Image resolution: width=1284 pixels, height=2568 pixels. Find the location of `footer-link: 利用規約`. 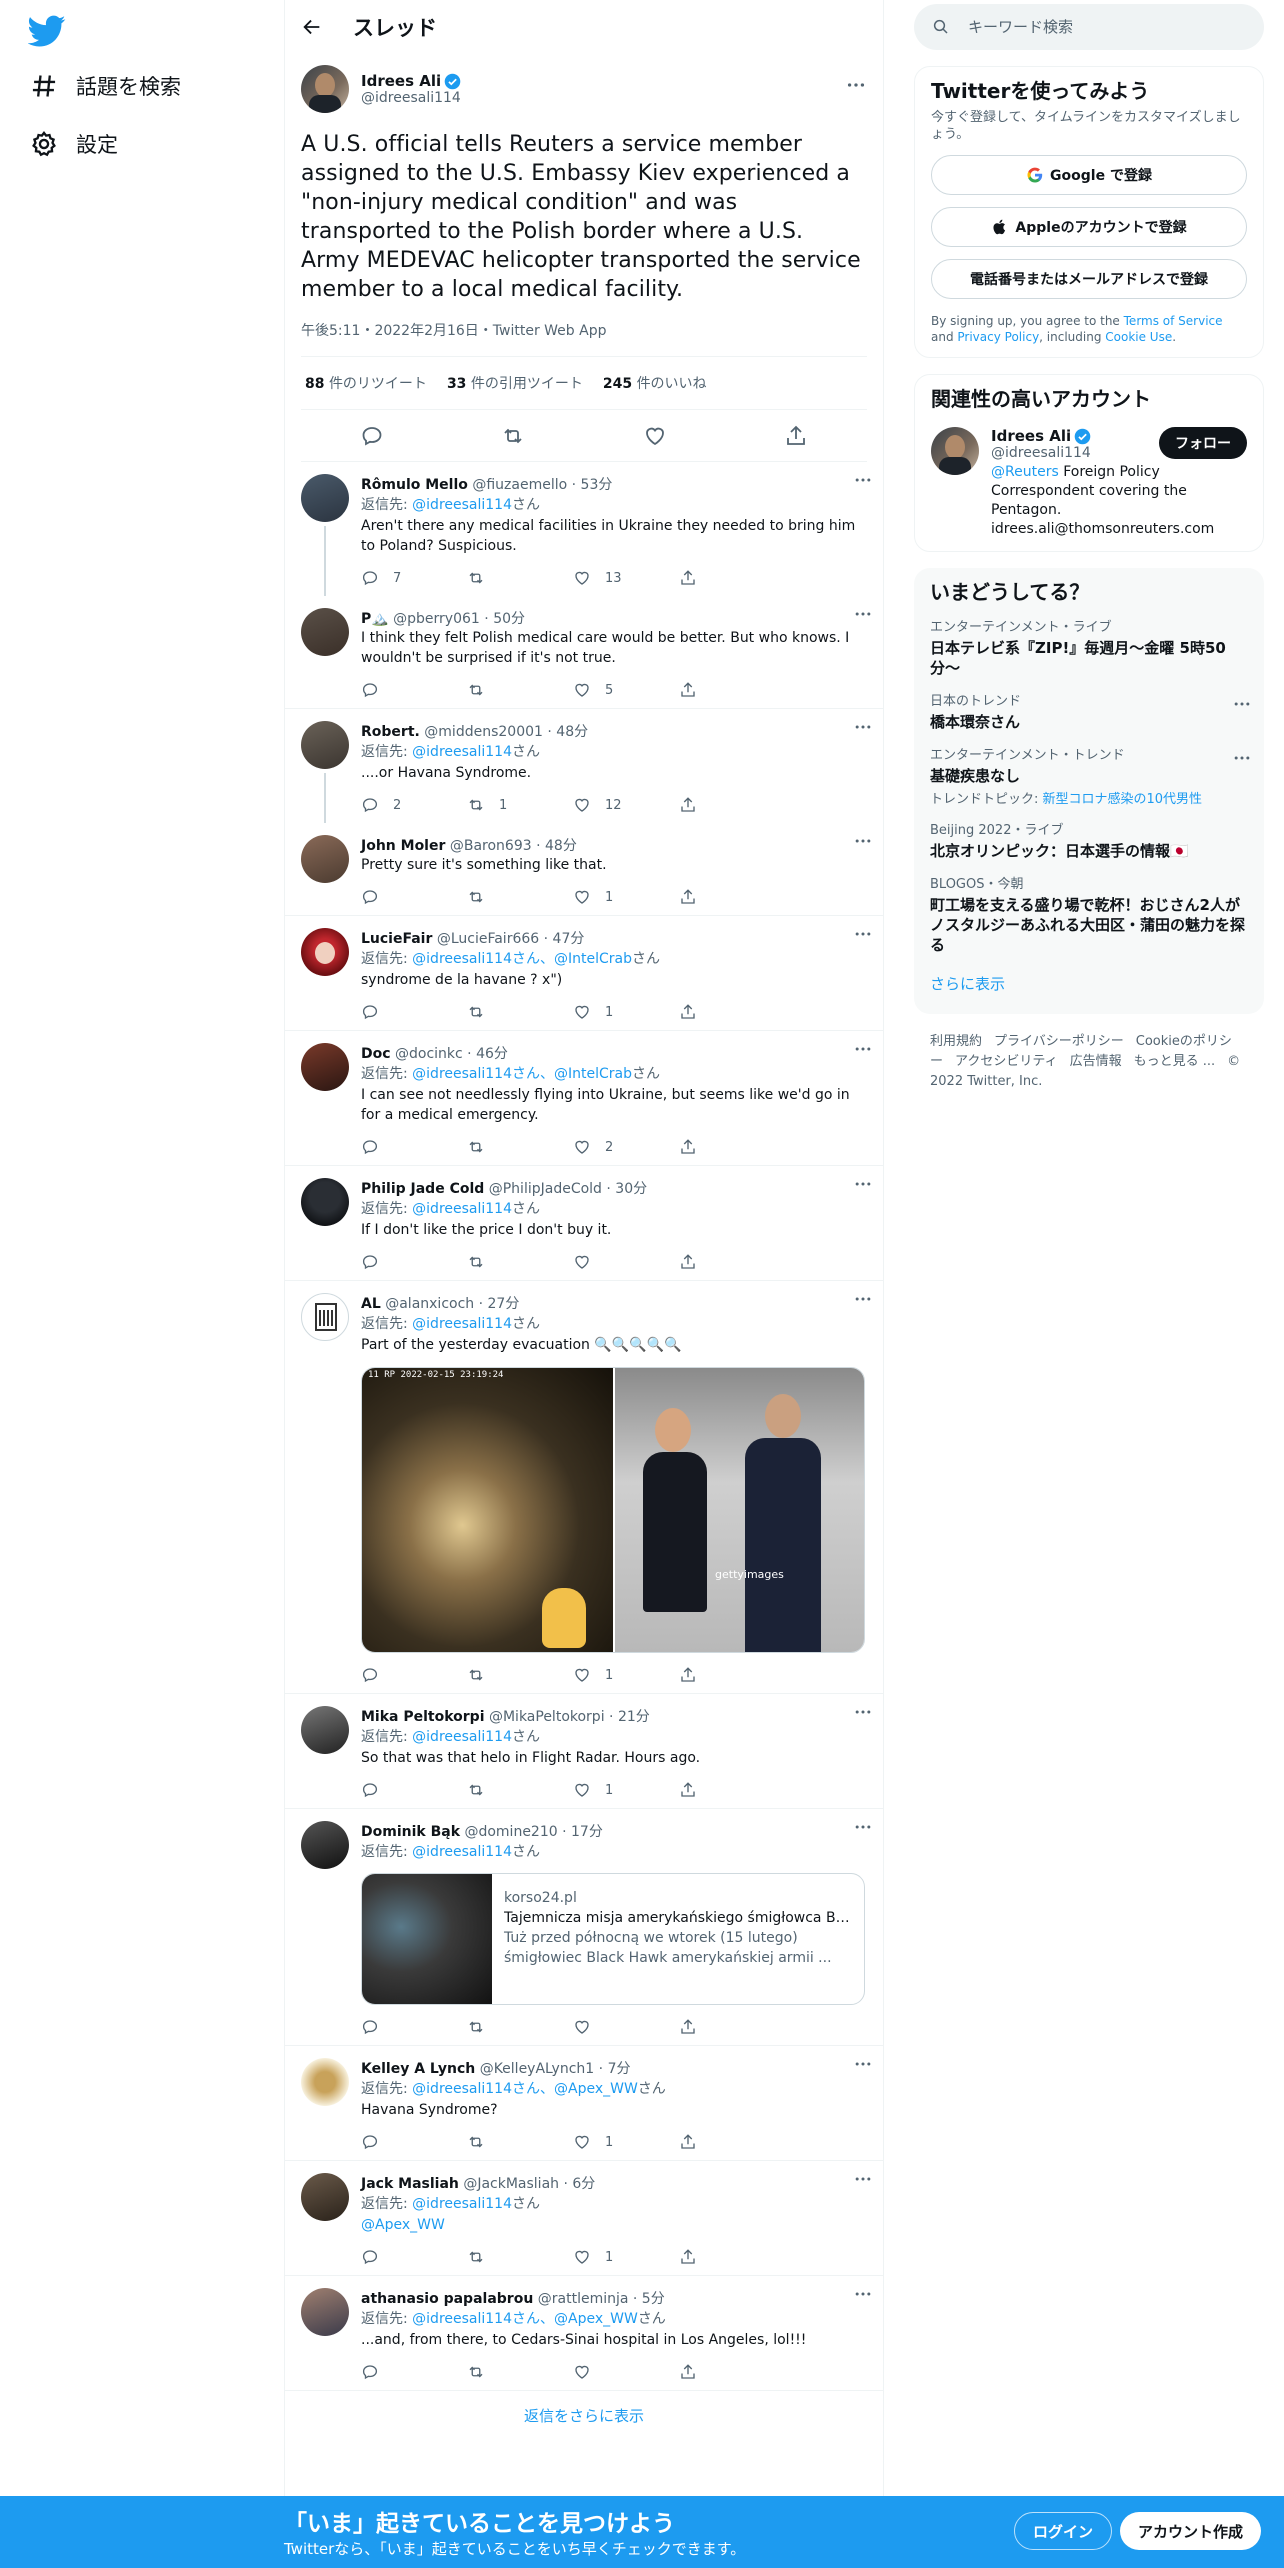

footer-link: 利用規約 is located at coordinates (956, 1041).